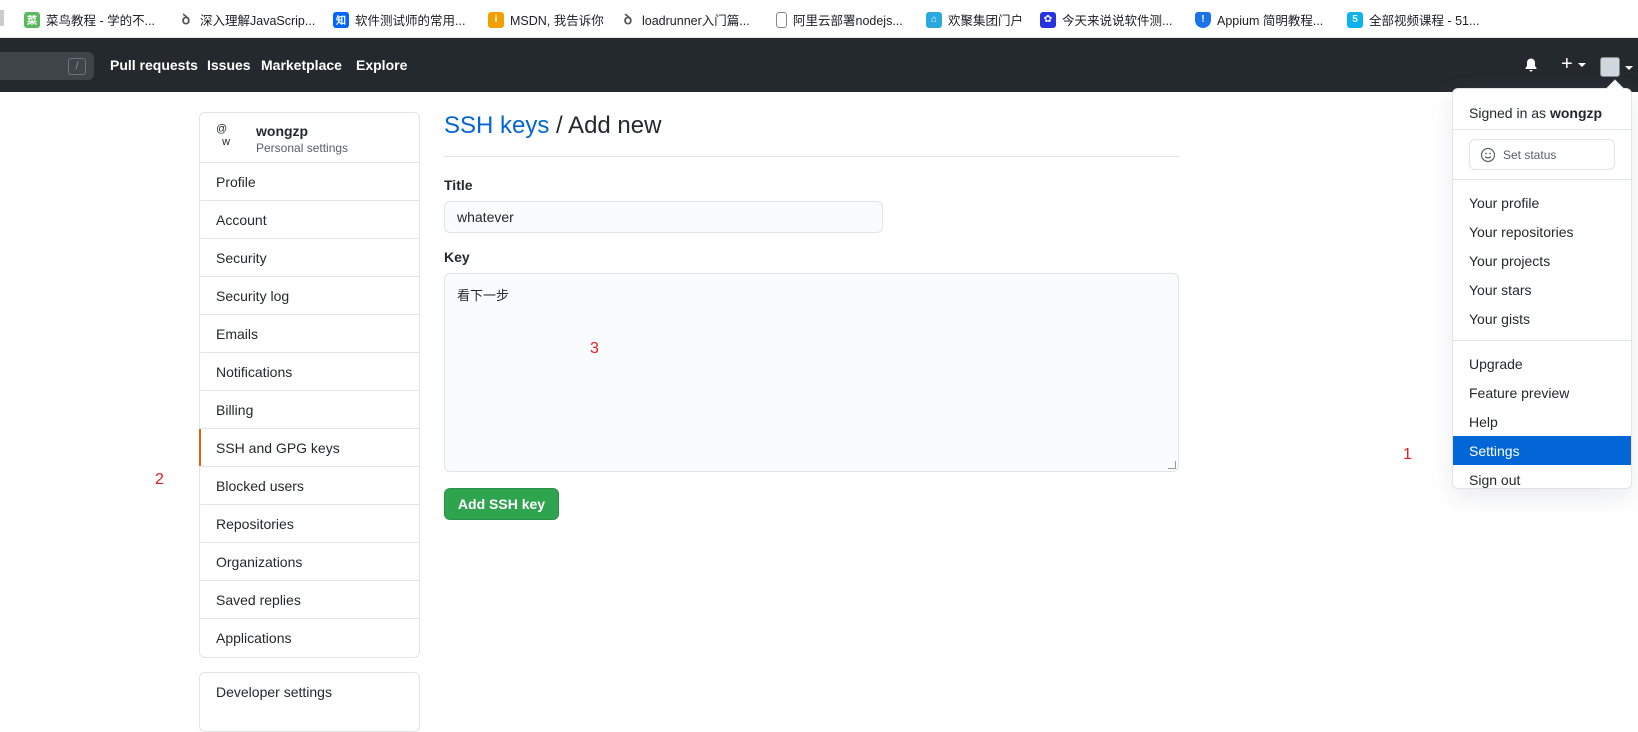 The image size is (1638, 732). I want to click on menu-your-projects: Your projects, so click(1542, 260).